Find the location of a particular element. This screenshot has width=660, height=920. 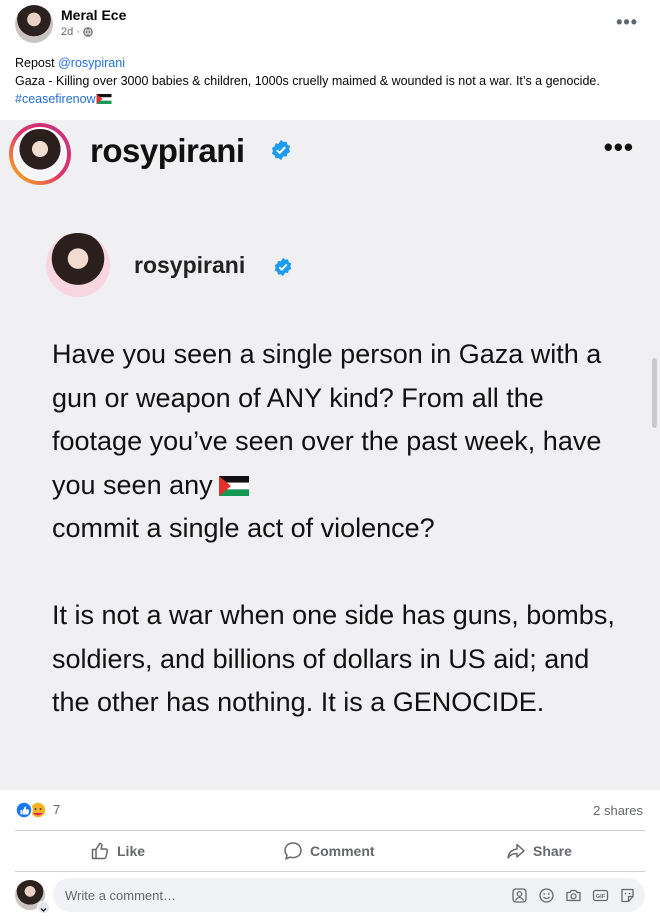

svg-text: GIF is located at coordinates (601, 897).